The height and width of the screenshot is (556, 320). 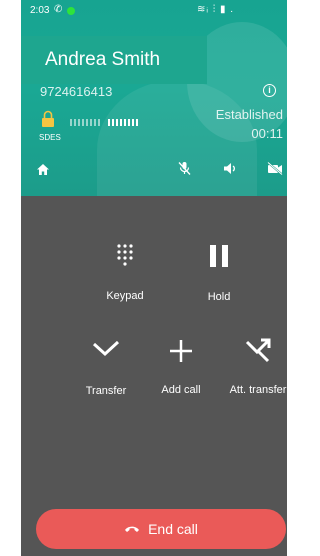 What do you see at coordinates (258, 390) in the screenshot?
I see `att-transfer-label: Att. transfer` at bounding box center [258, 390].